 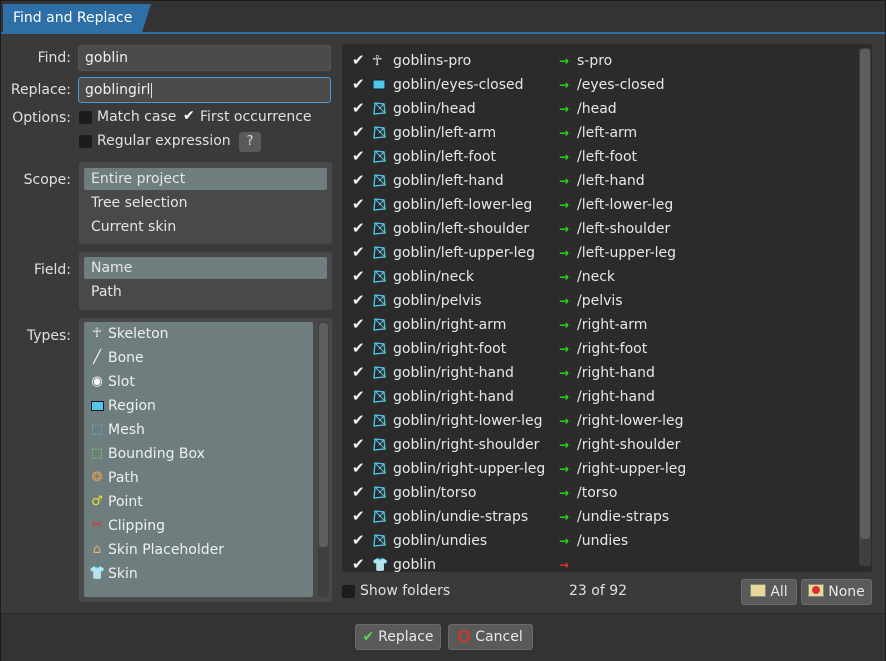 What do you see at coordinates (152, 90) in the screenshot?
I see `text-cursor` at bounding box center [152, 90].